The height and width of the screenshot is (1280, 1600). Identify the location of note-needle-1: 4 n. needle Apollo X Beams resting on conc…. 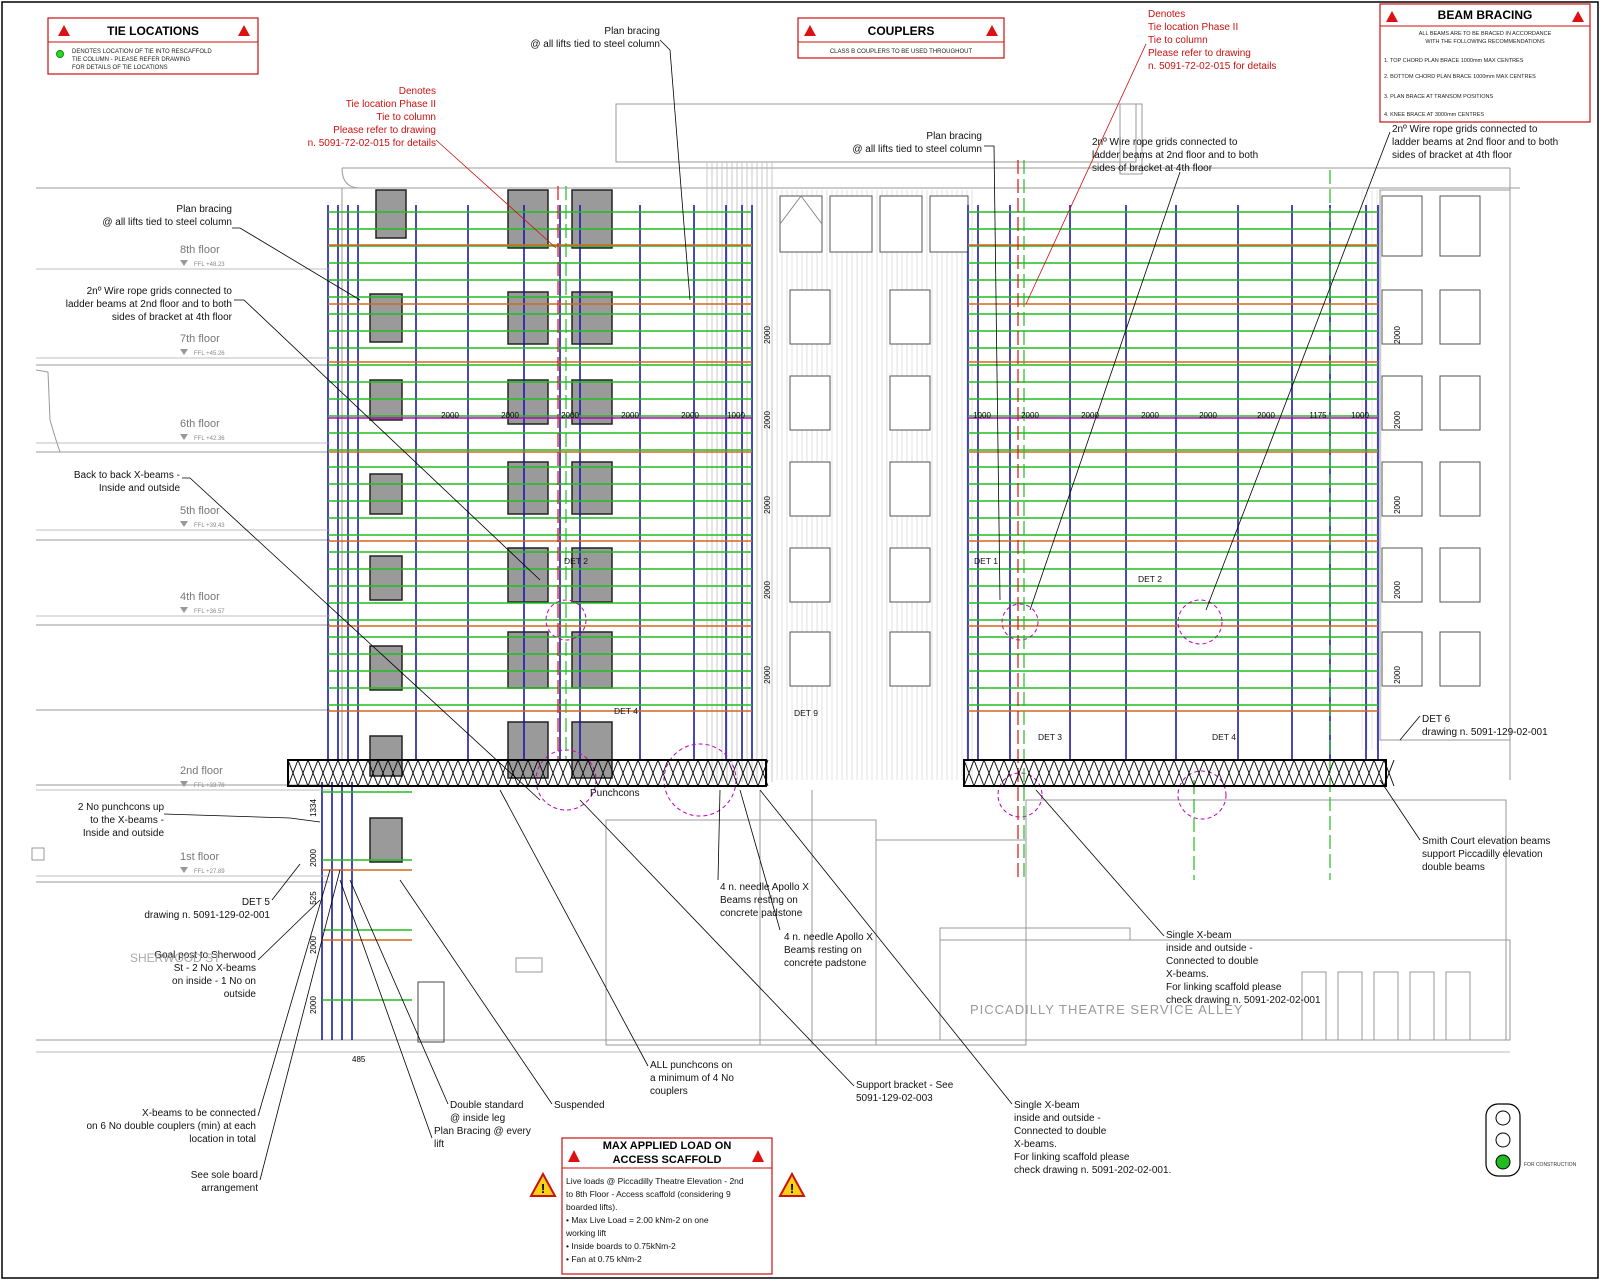
(764, 900).